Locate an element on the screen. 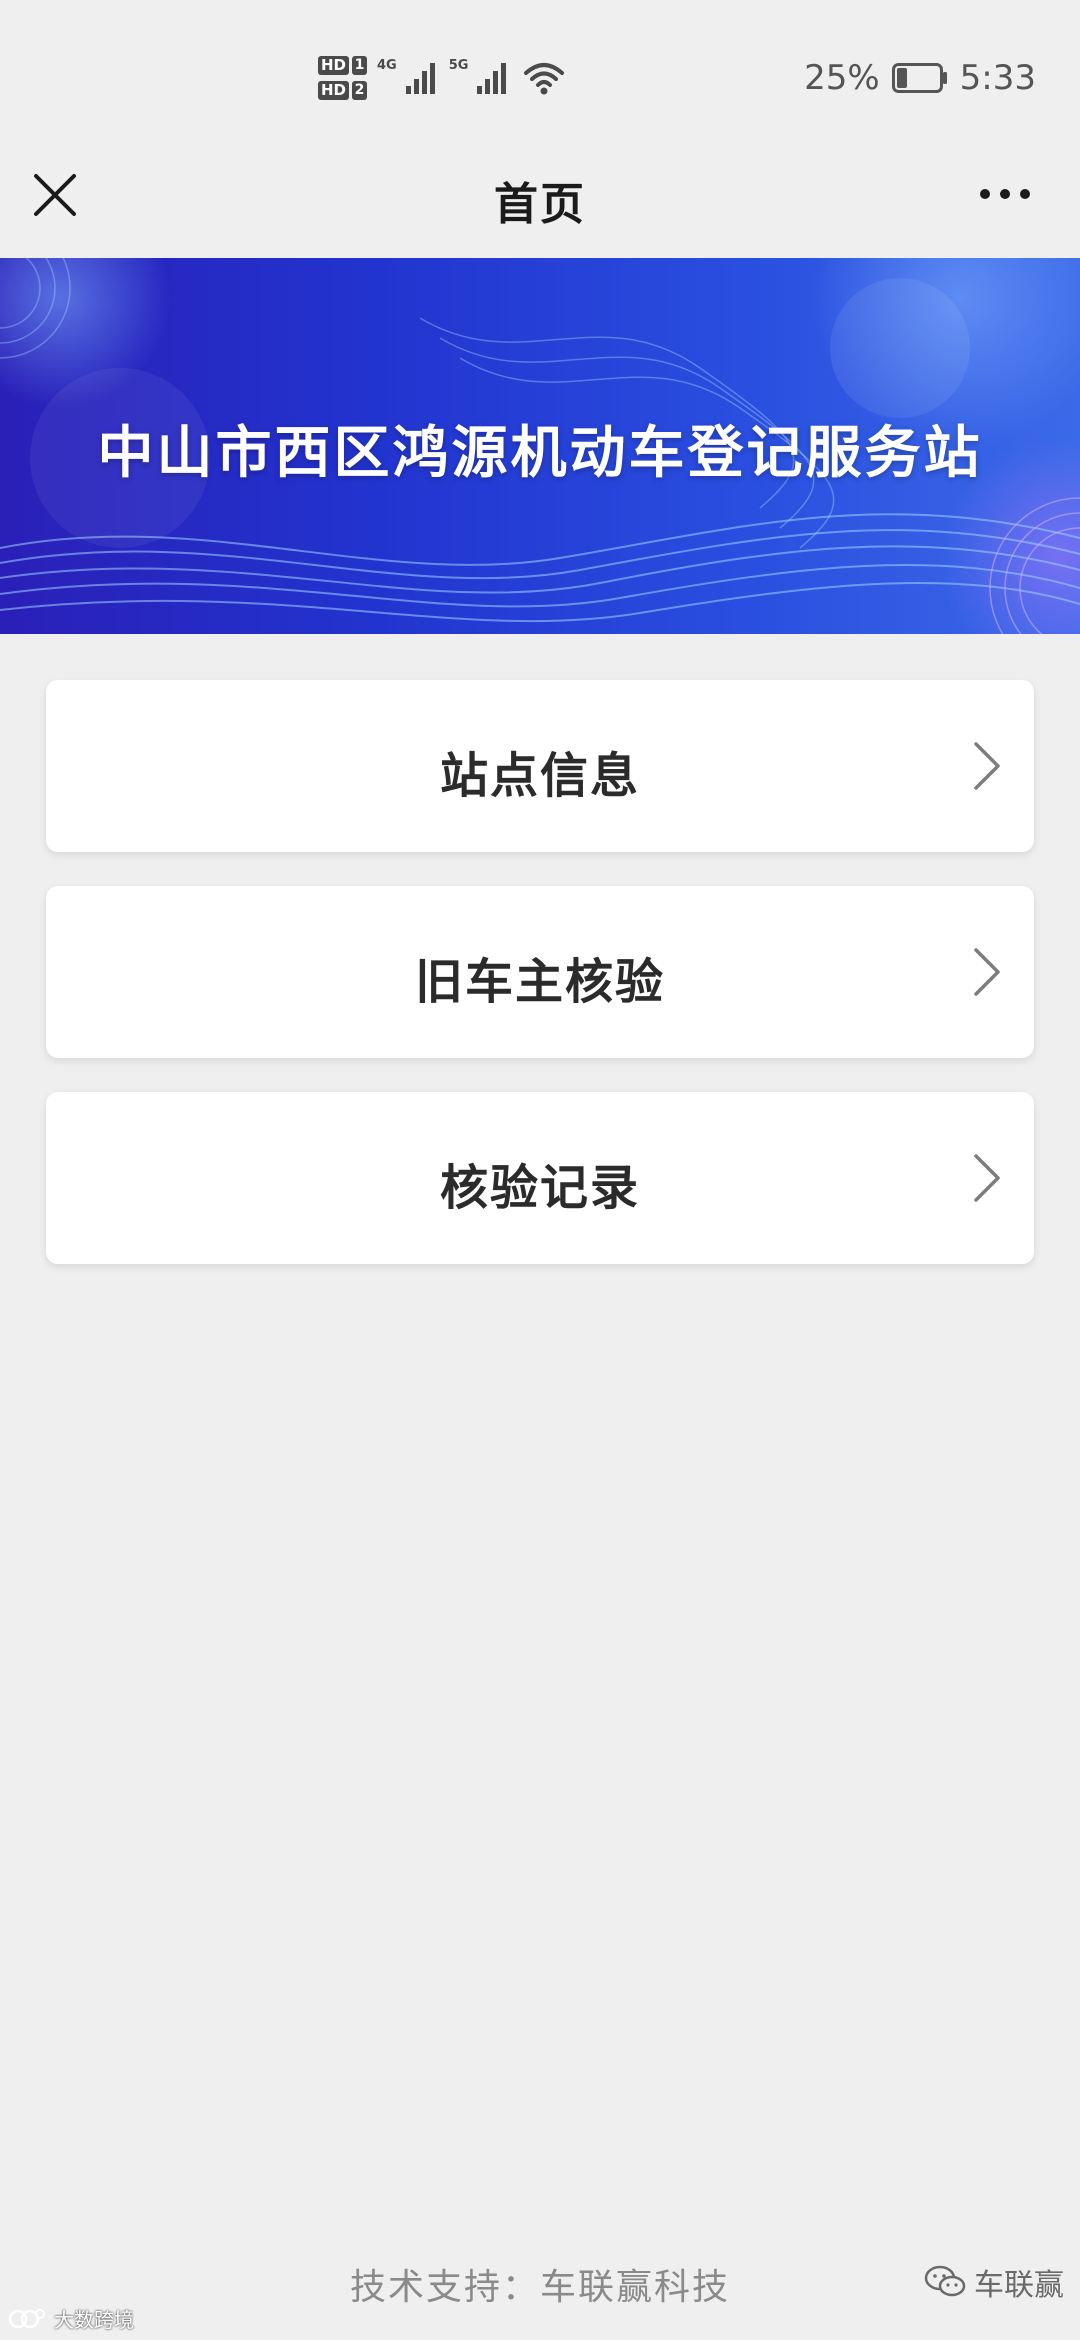  menu-item-label: 站点信息 is located at coordinates (539, 776).